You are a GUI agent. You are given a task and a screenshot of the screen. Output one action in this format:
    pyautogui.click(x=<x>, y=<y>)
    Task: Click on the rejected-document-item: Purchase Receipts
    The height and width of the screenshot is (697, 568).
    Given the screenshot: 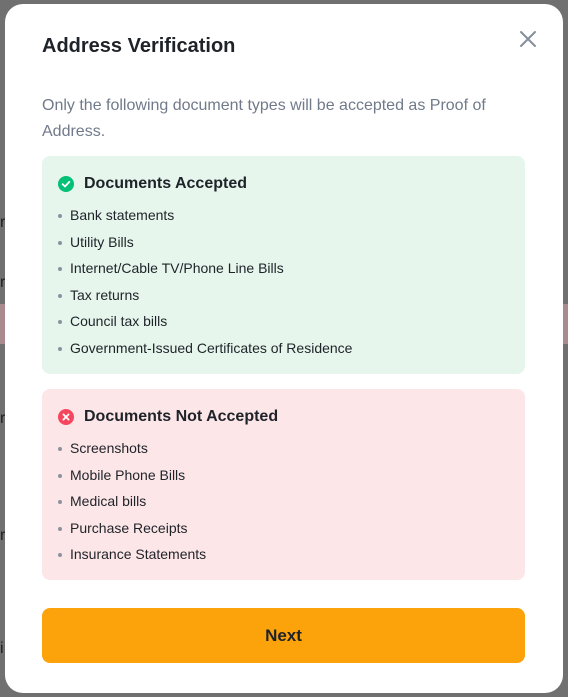 What is the action you would take?
    pyautogui.click(x=291, y=528)
    